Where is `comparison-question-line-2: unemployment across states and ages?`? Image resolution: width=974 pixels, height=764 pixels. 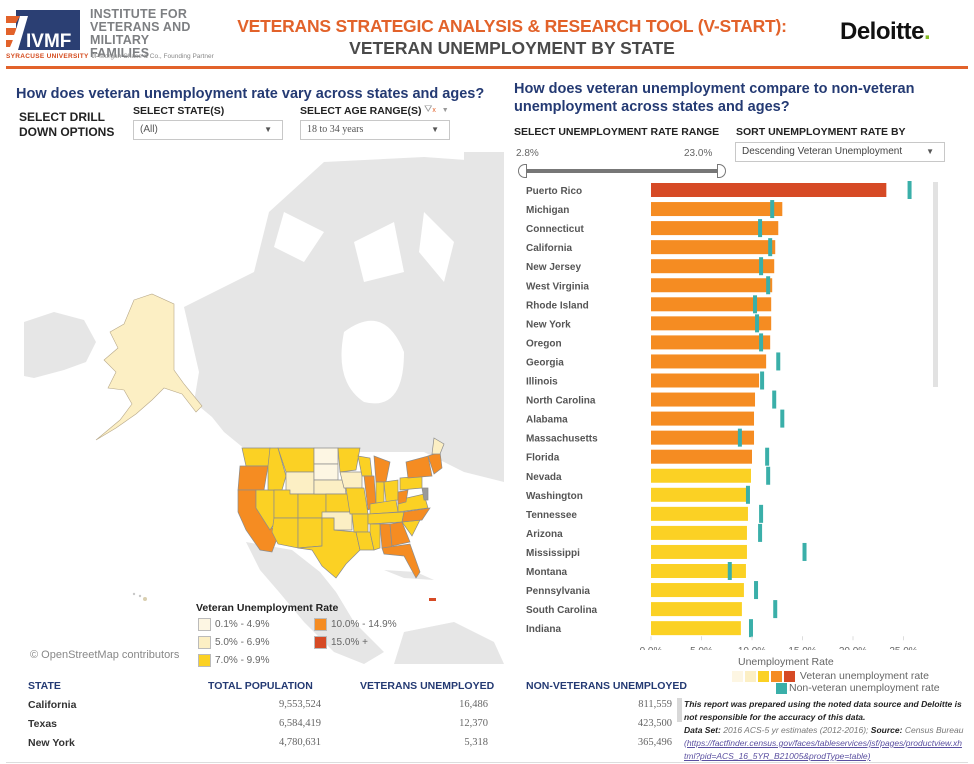
comparison-question-line-2: unemployment across states and ages? is located at coordinates (652, 107).